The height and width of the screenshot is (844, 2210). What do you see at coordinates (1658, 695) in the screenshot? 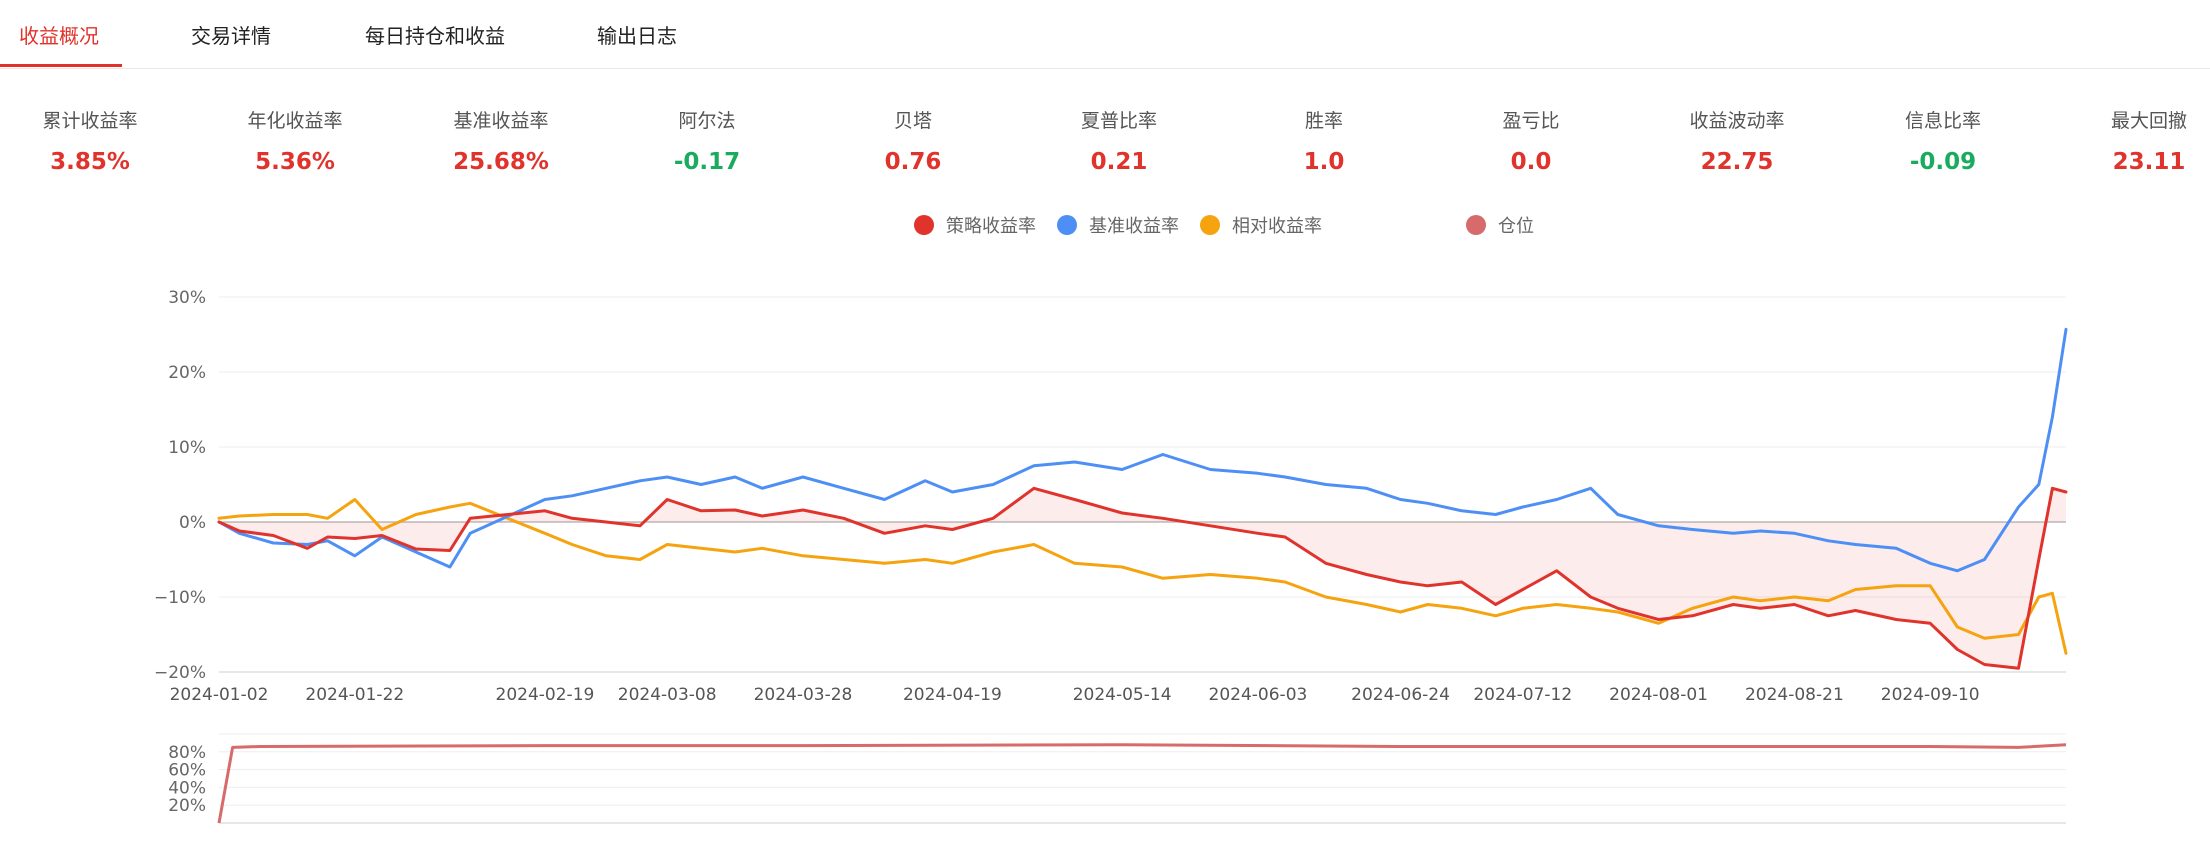
I see `x-tick-label: 2024-08-01` at bounding box center [1658, 695].